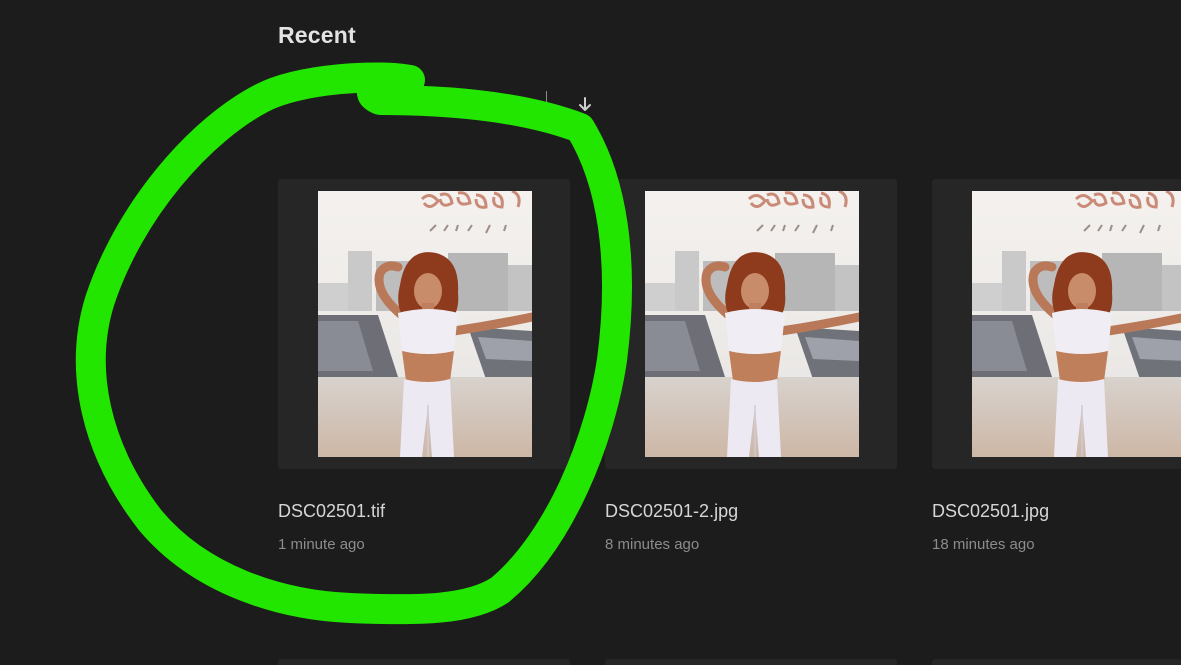  I want to click on section-title: Recent, so click(317, 35).